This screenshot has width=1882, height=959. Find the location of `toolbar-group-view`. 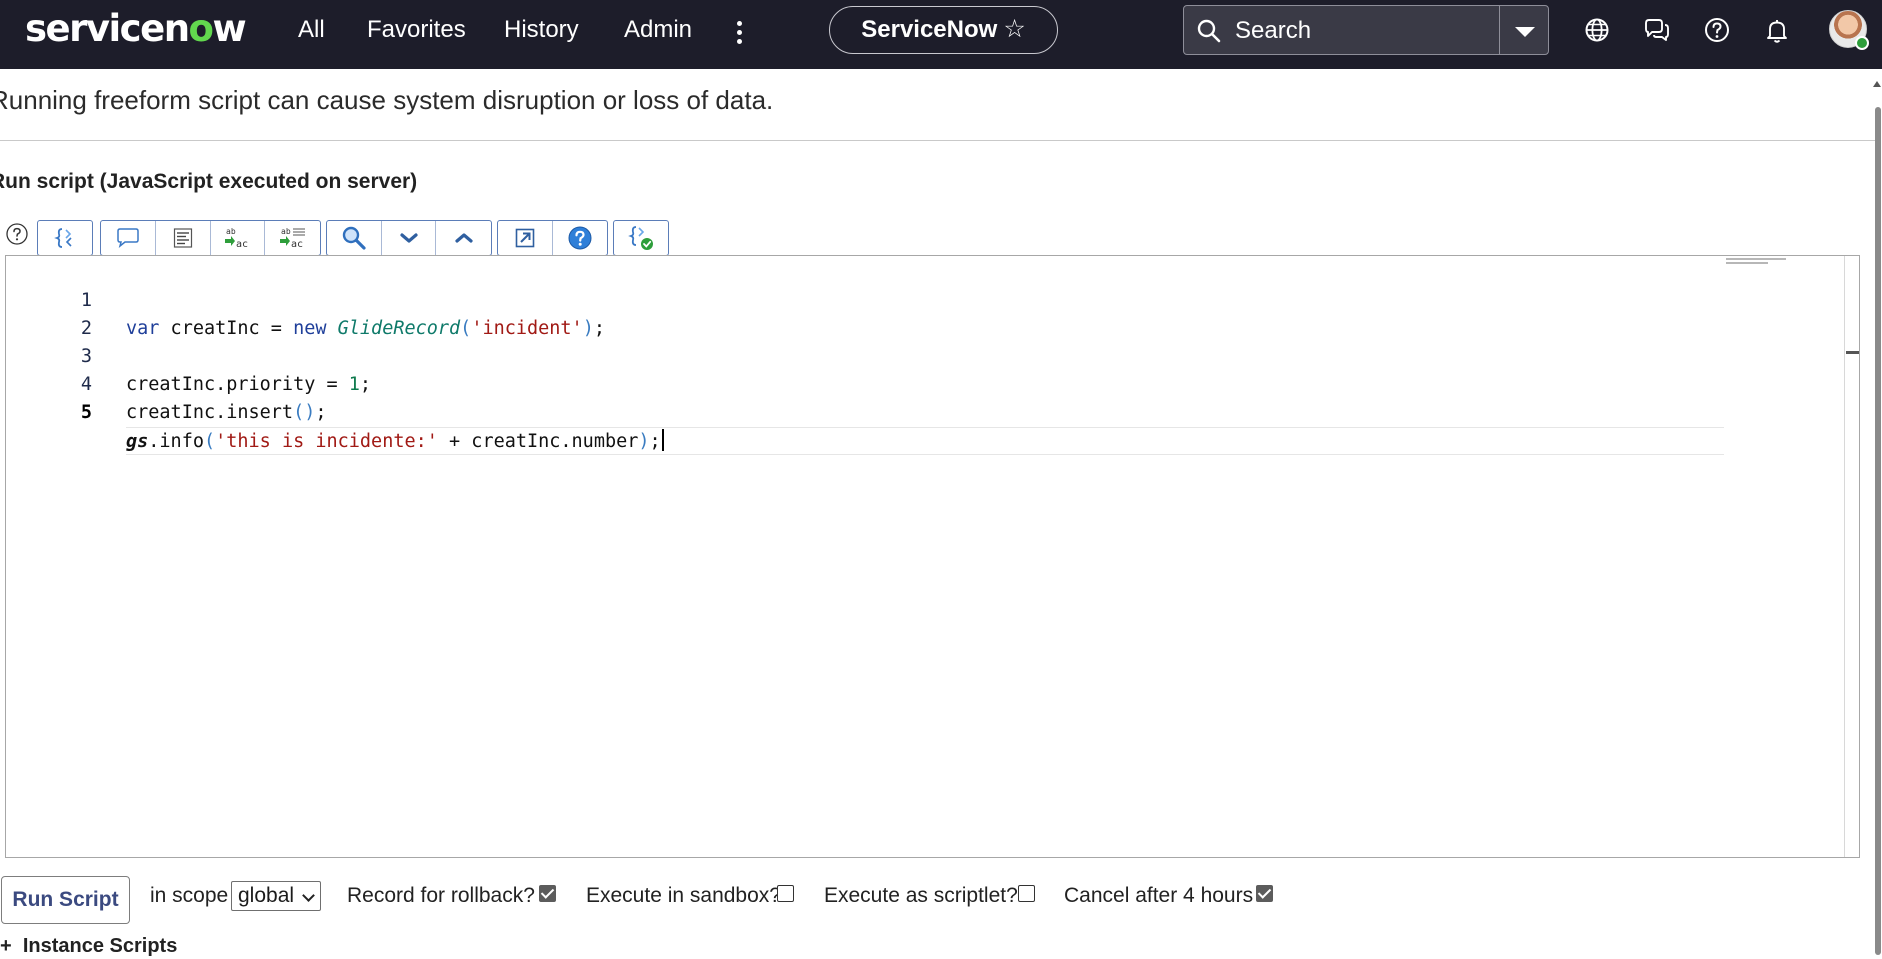

toolbar-group-view is located at coordinates (552, 238).